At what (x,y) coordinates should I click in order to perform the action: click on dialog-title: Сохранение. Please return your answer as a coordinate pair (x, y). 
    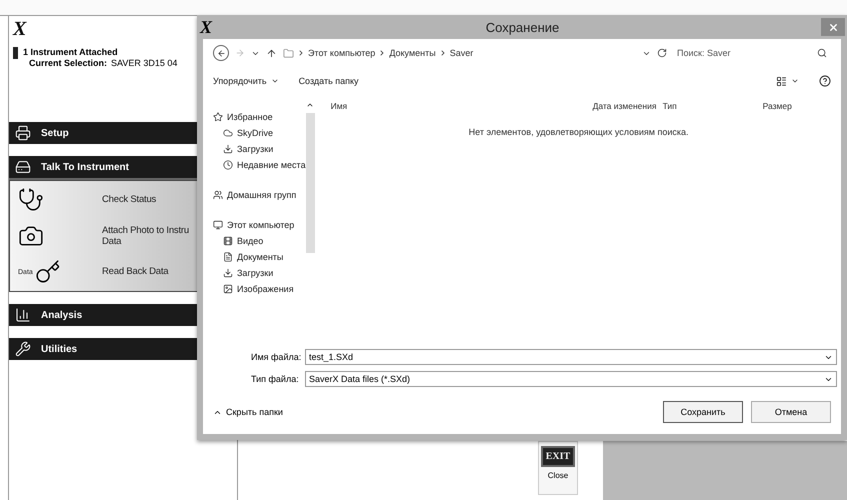
    Looking at the image, I should click on (522, 27).